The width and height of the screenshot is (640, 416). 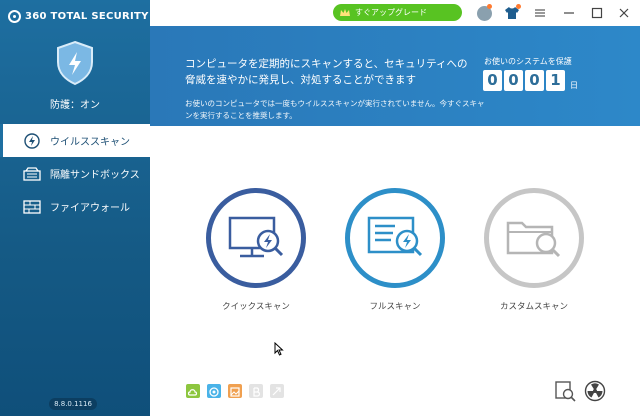 What do you see at coordinates (90, 142) in the screenshot?
I see `sidebar-item-label: ウイルススキャン` at bounding box center [90, 142].